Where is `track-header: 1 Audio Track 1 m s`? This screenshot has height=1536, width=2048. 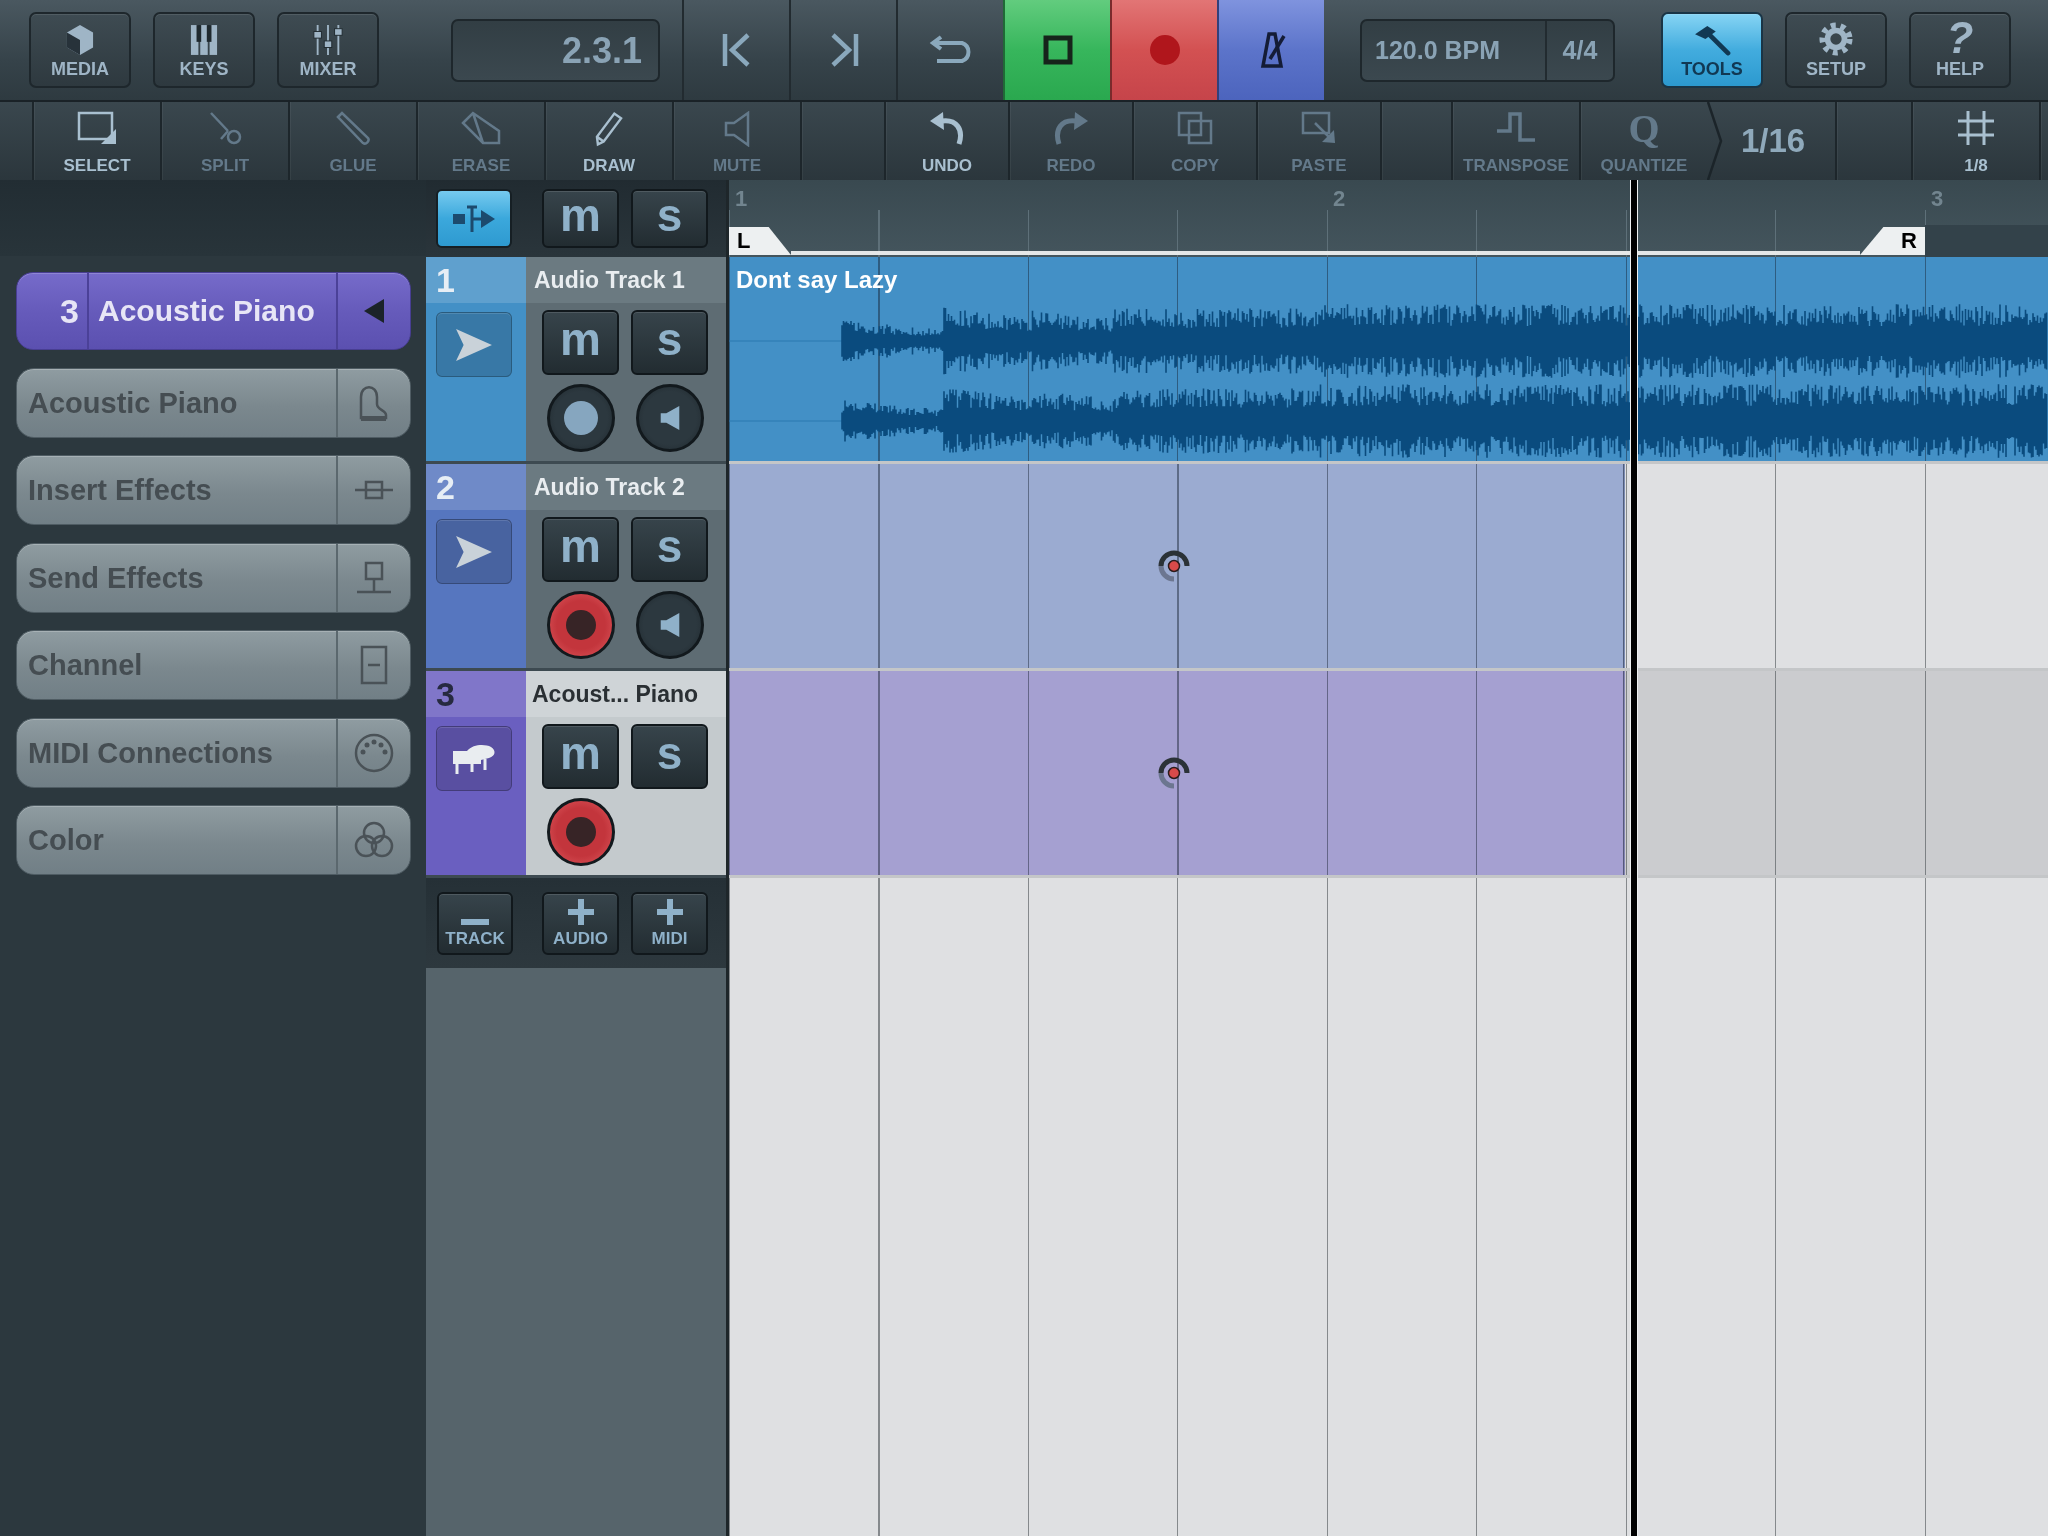 track-header: 1 Audio Track 1 m s is located at coordinates (576, 360).